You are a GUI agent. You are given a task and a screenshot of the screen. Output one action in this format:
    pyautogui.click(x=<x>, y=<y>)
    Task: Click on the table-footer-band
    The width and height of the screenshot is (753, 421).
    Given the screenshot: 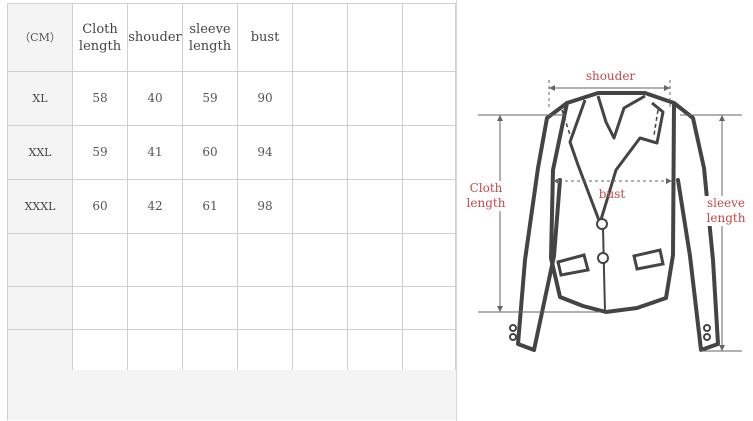 What is the action you would take?
    pyautogui.click(x=232, y=395)
    